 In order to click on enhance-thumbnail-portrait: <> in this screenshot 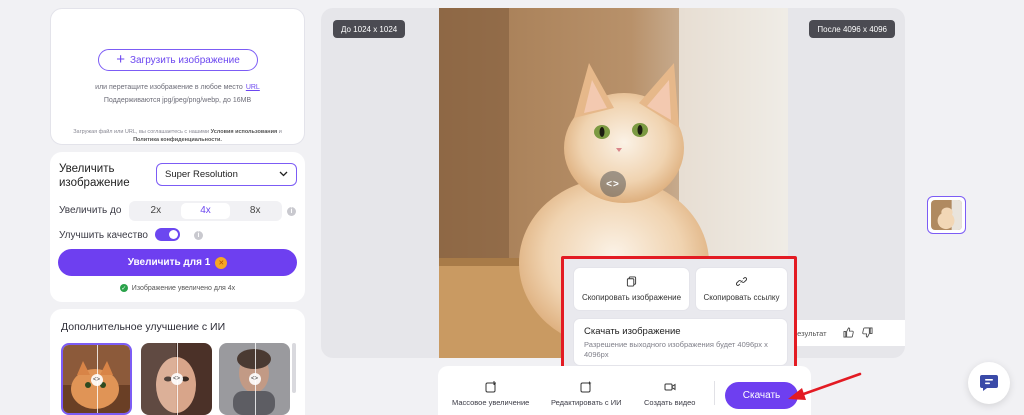, I will do `click(254, 379)`.